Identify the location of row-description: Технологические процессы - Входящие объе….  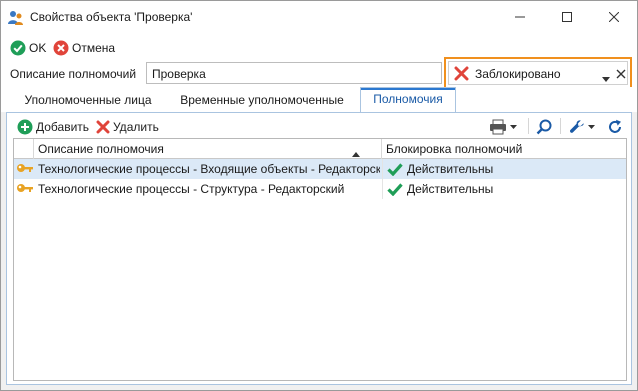
(209, 169).